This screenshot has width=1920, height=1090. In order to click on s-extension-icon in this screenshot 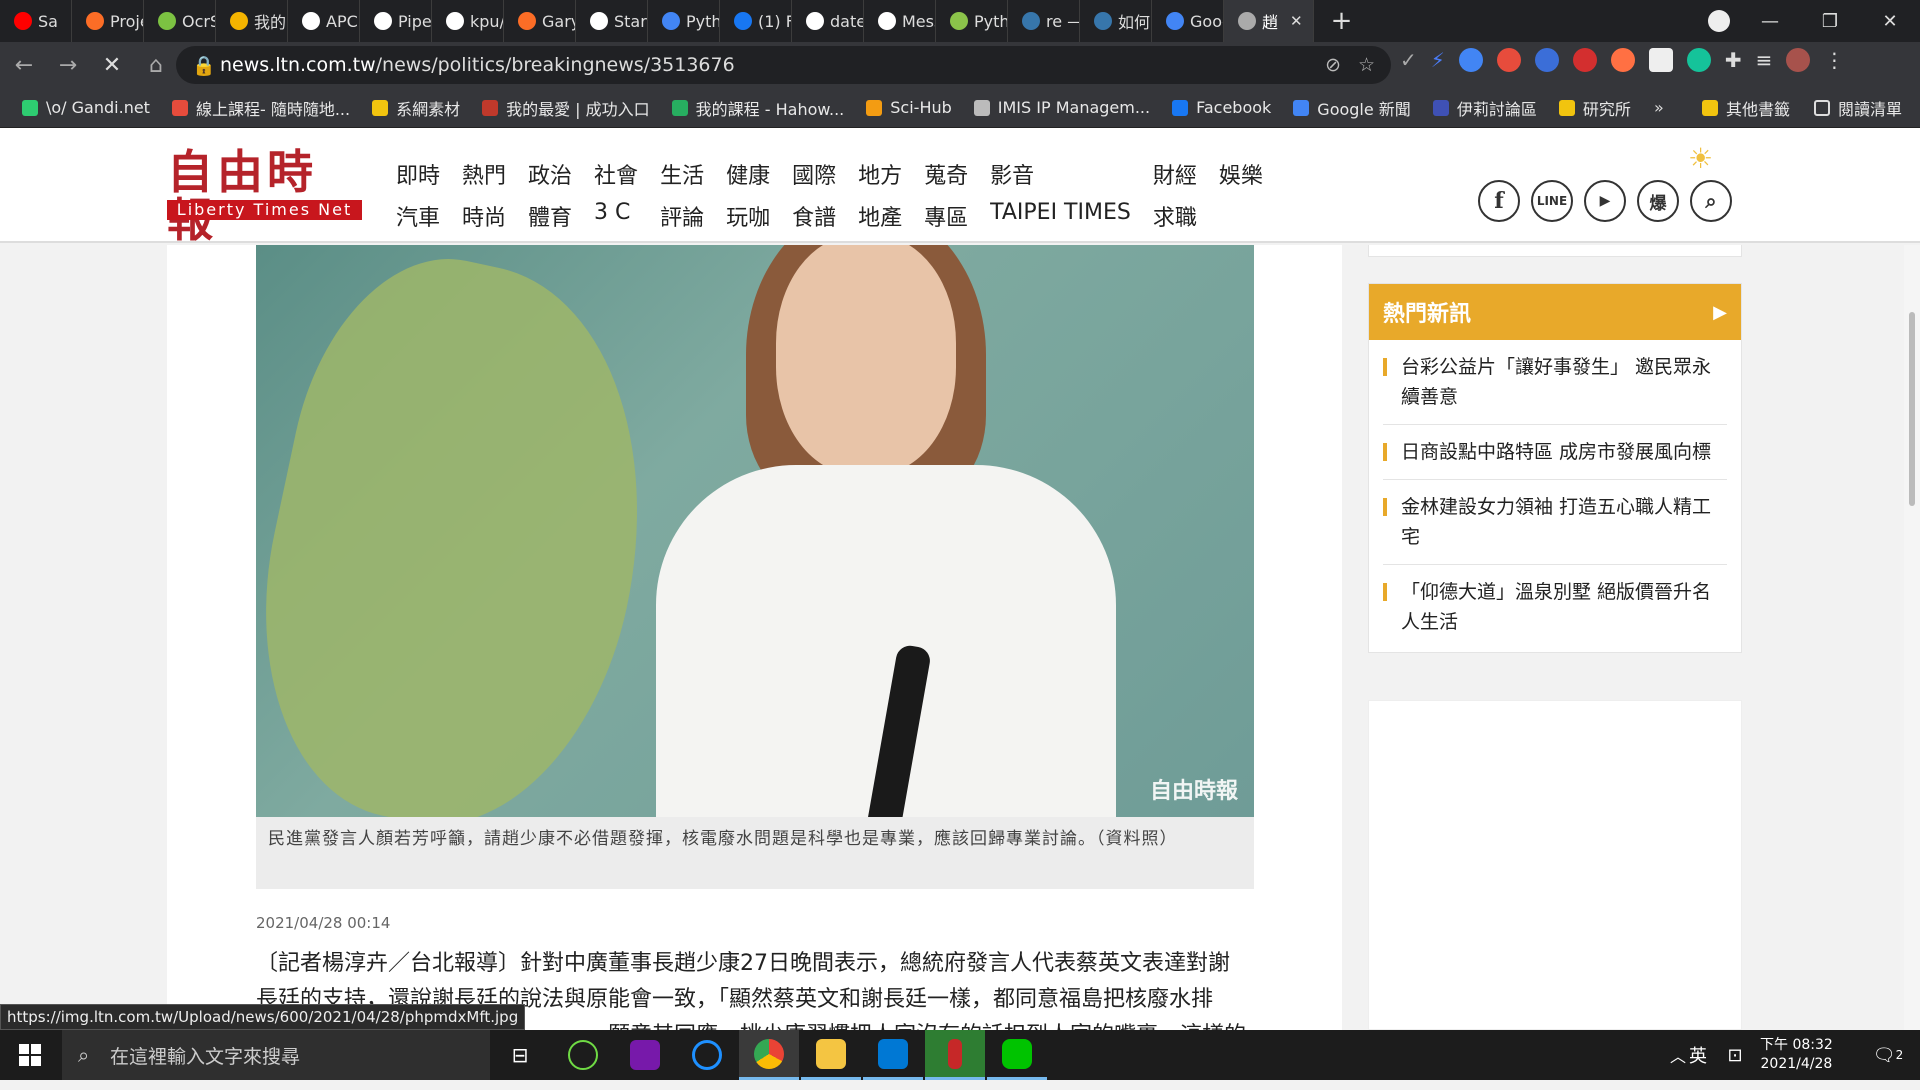, I will do `click(1508, 60)`.